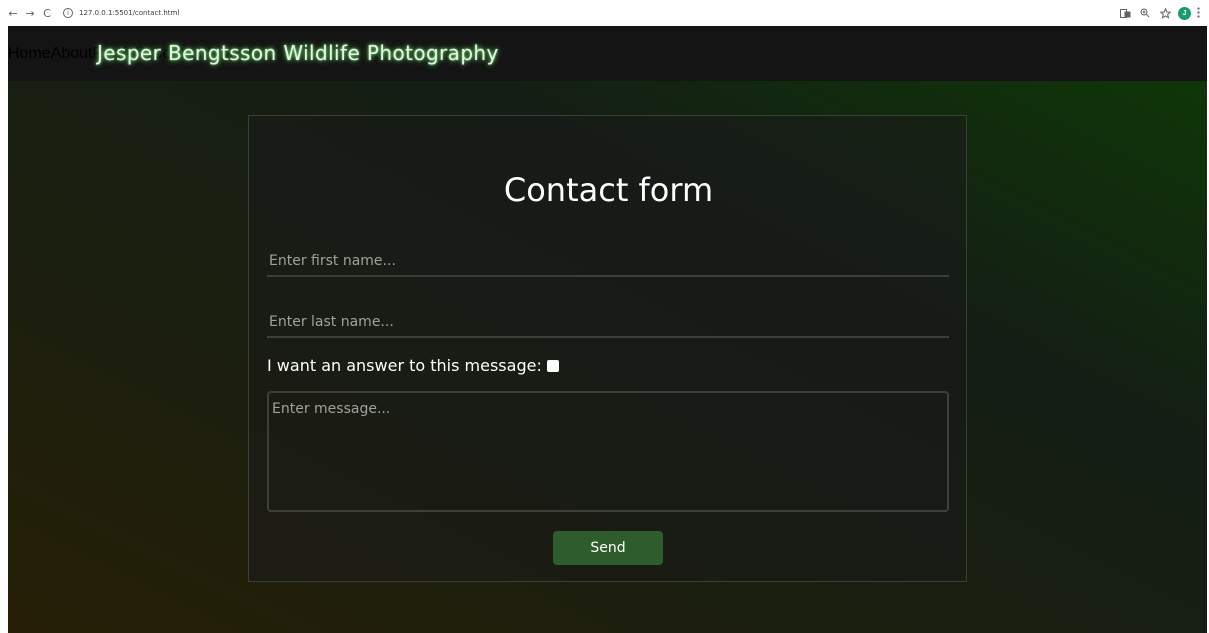  What do you see at coordinates (608, 262) in the screenshot?
I see `first-name-input` at bounding box center [608, 262].